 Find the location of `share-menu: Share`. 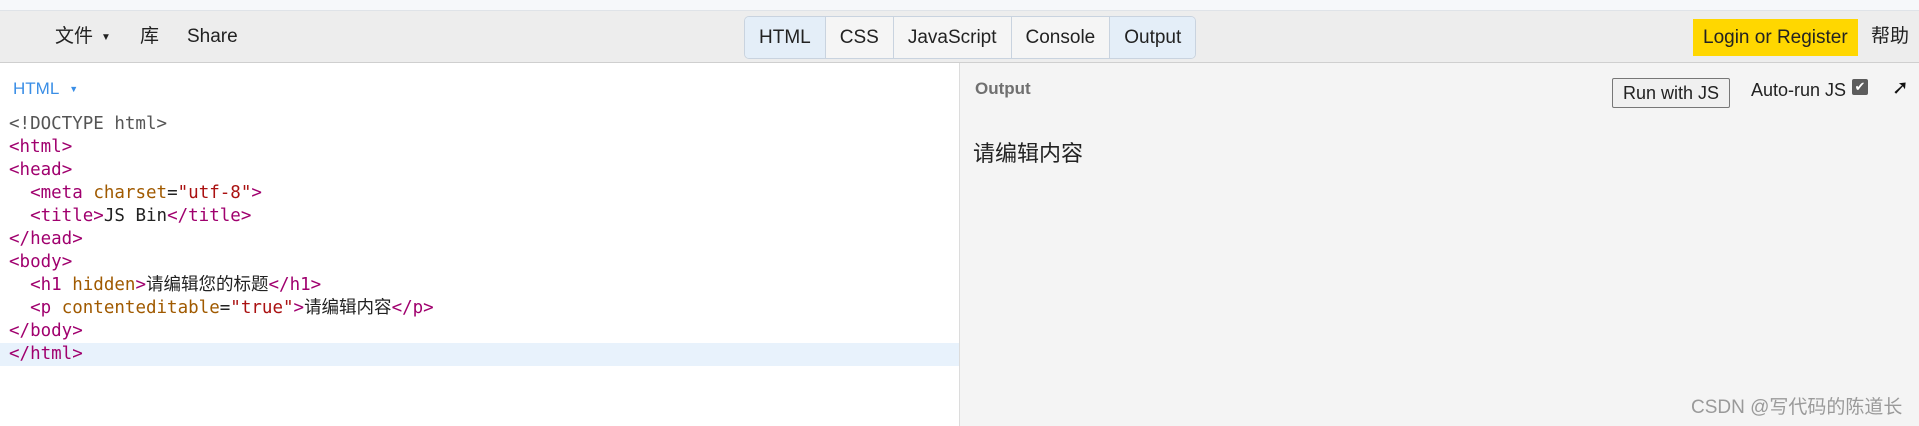

share-menu: Share is located at coordinates (212, 36).